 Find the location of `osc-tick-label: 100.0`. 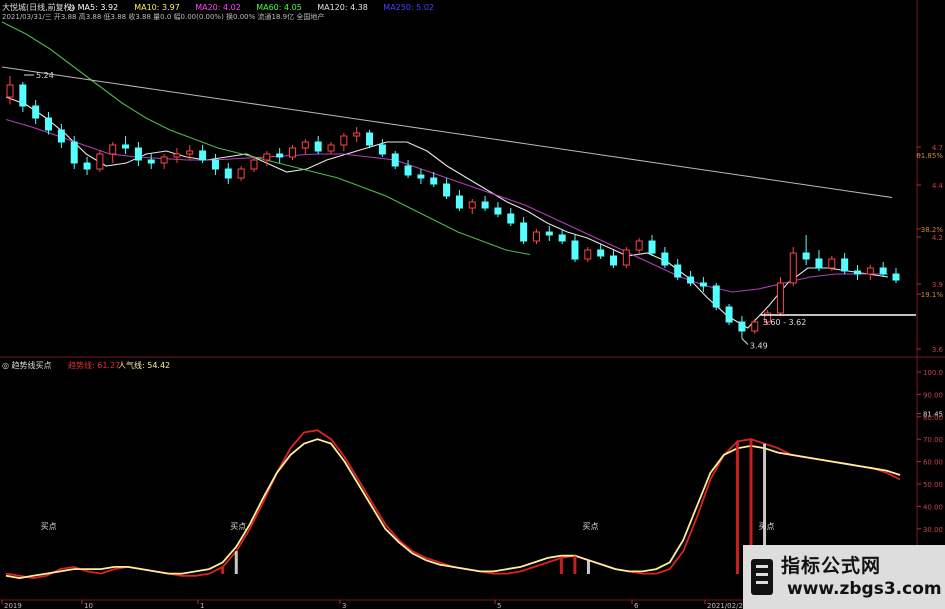

osc-tick-label: 100.0 is located at coordinates (933, 373).